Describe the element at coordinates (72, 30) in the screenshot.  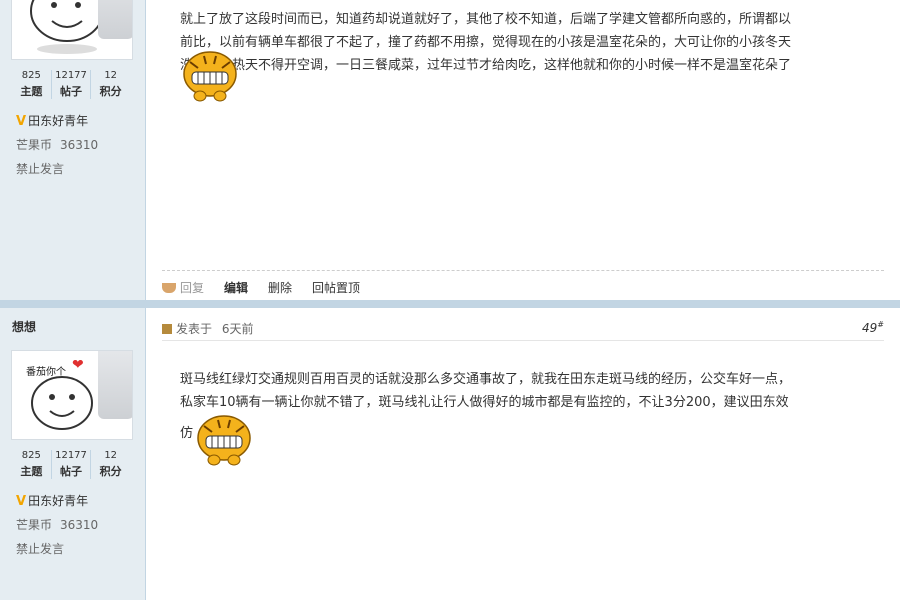
I see `post1-avatar` at that location.